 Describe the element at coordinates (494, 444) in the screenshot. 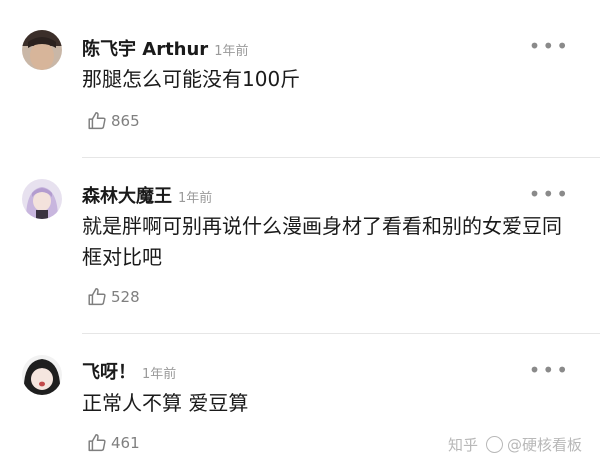

I see `zhihu-logo-icon` at that location.